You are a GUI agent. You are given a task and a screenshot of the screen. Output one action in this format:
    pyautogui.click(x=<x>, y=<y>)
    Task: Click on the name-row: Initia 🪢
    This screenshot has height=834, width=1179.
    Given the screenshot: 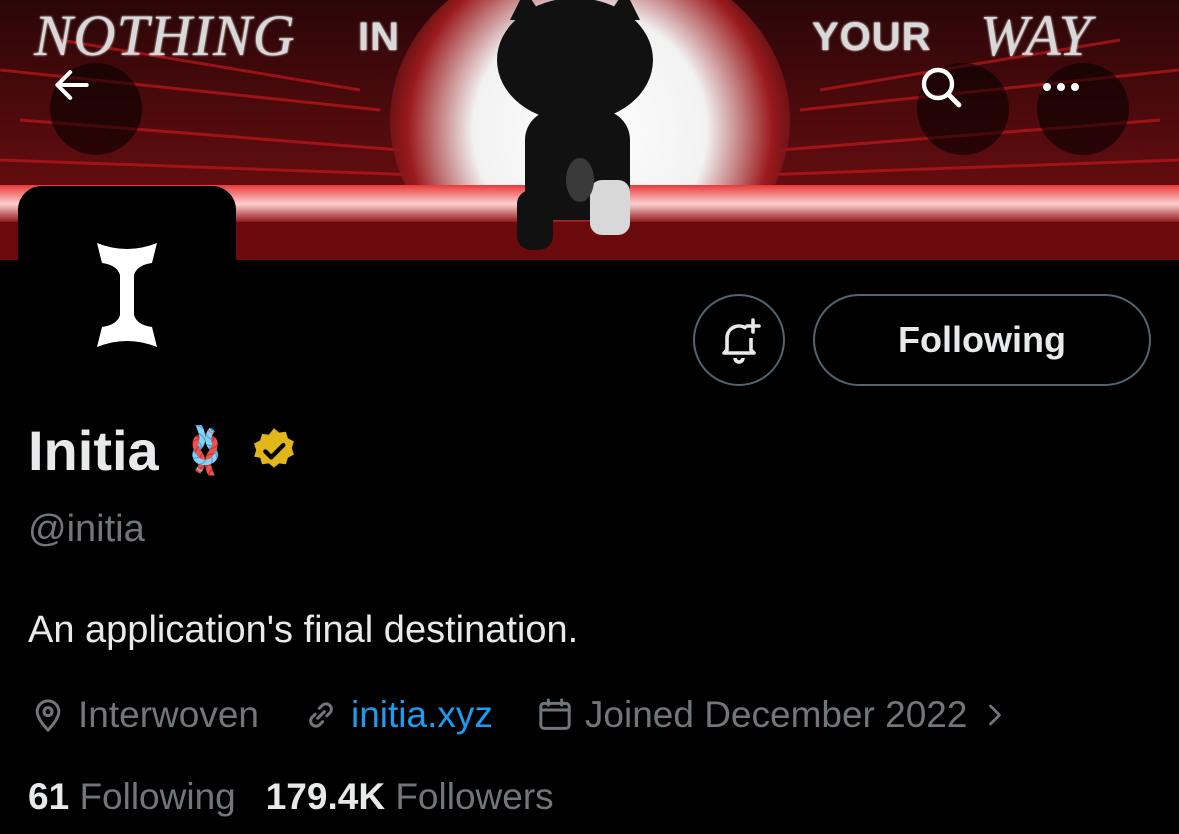 What is the action you would take?
    pyautogui.click(x=164, y=450)
    